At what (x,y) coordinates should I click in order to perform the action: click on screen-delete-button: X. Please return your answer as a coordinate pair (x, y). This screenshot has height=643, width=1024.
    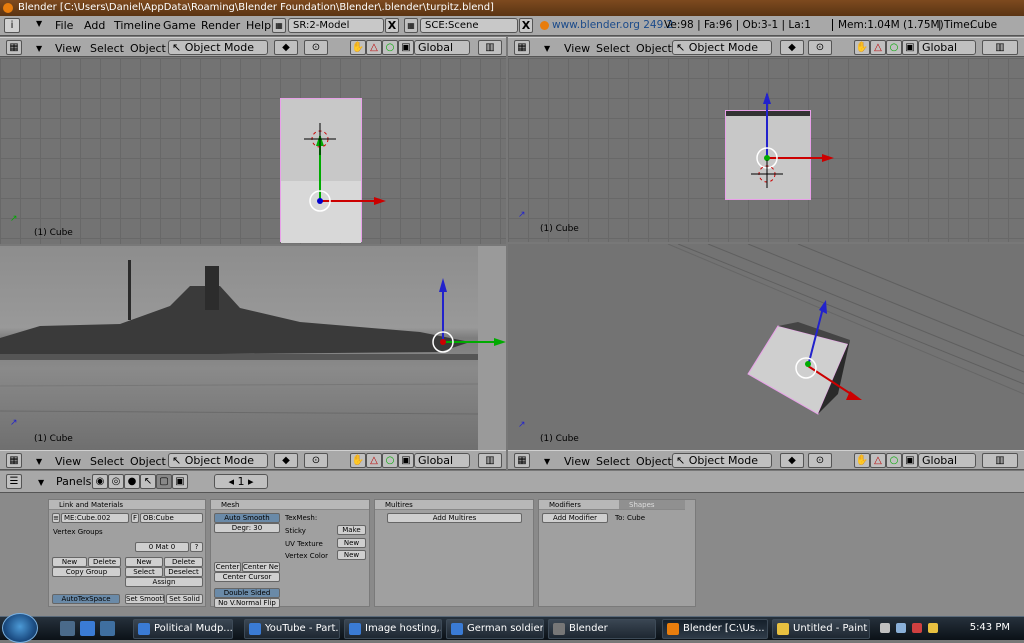
    Looking at the image, I should click on (392, 25).